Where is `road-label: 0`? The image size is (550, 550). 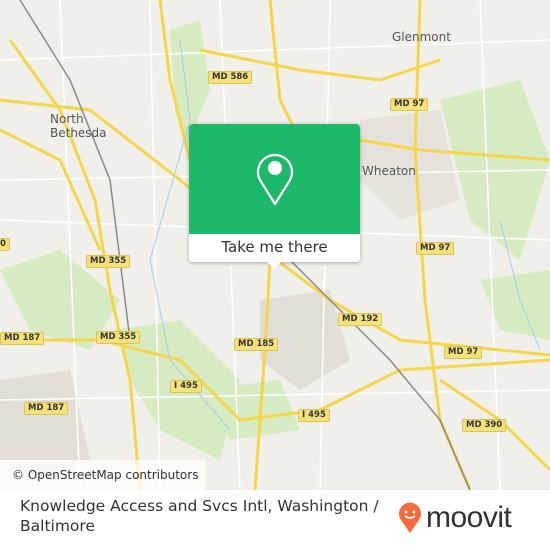 road-label: 0 is located at coordinates (5, 244).